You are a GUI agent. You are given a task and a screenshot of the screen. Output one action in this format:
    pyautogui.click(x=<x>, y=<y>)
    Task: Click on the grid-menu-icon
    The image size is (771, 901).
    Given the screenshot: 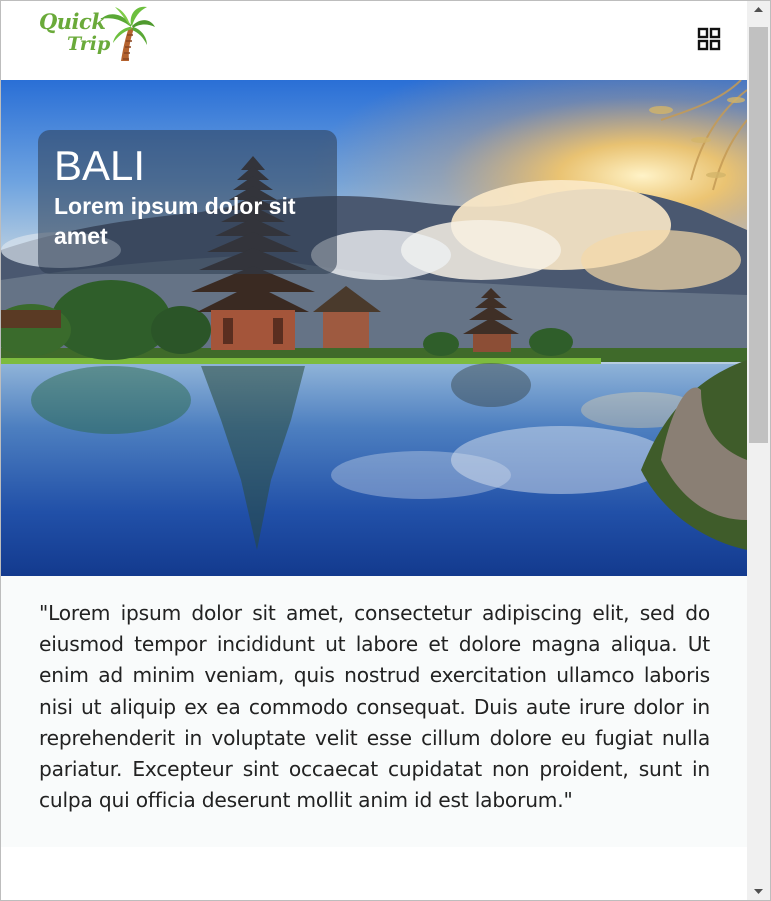 What is the action you would take?
    pyautogui.click(x=709, y=39)
    